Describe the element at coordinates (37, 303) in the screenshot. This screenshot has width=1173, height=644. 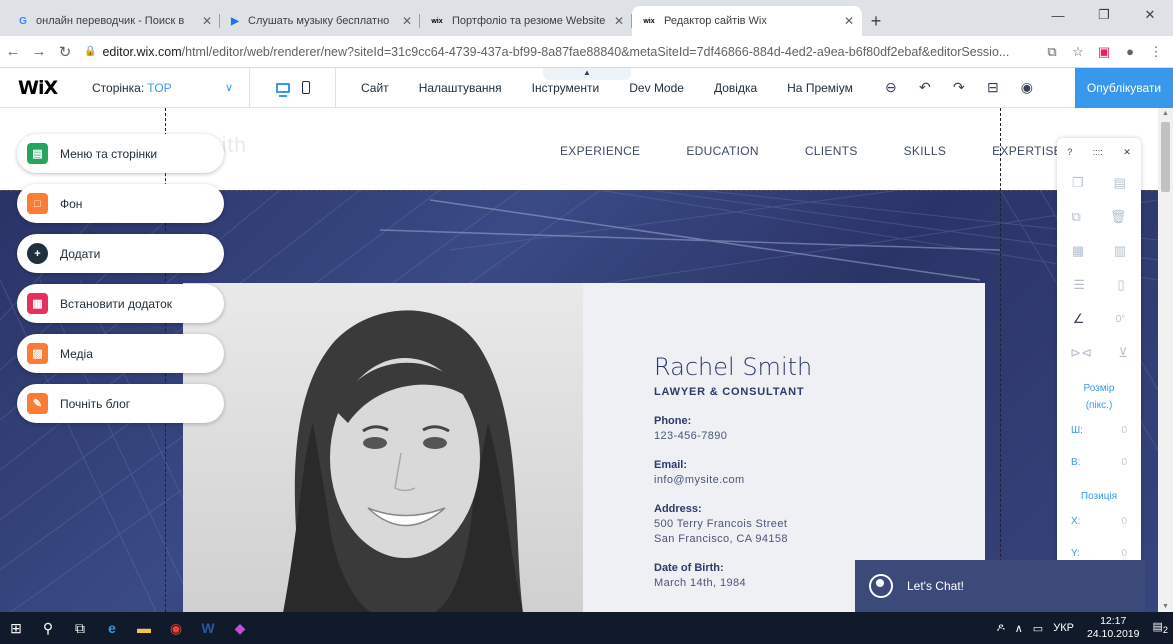
I see `app-market-icon: ▦` at that location.